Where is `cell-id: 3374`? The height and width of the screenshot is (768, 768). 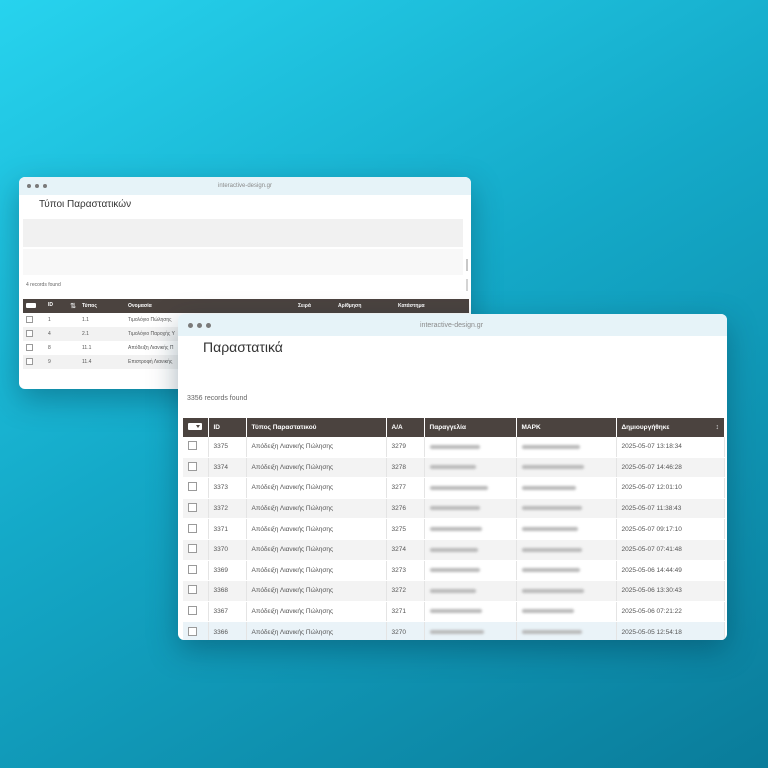 cell-id: 3374 is located at coordinates (227, 468).